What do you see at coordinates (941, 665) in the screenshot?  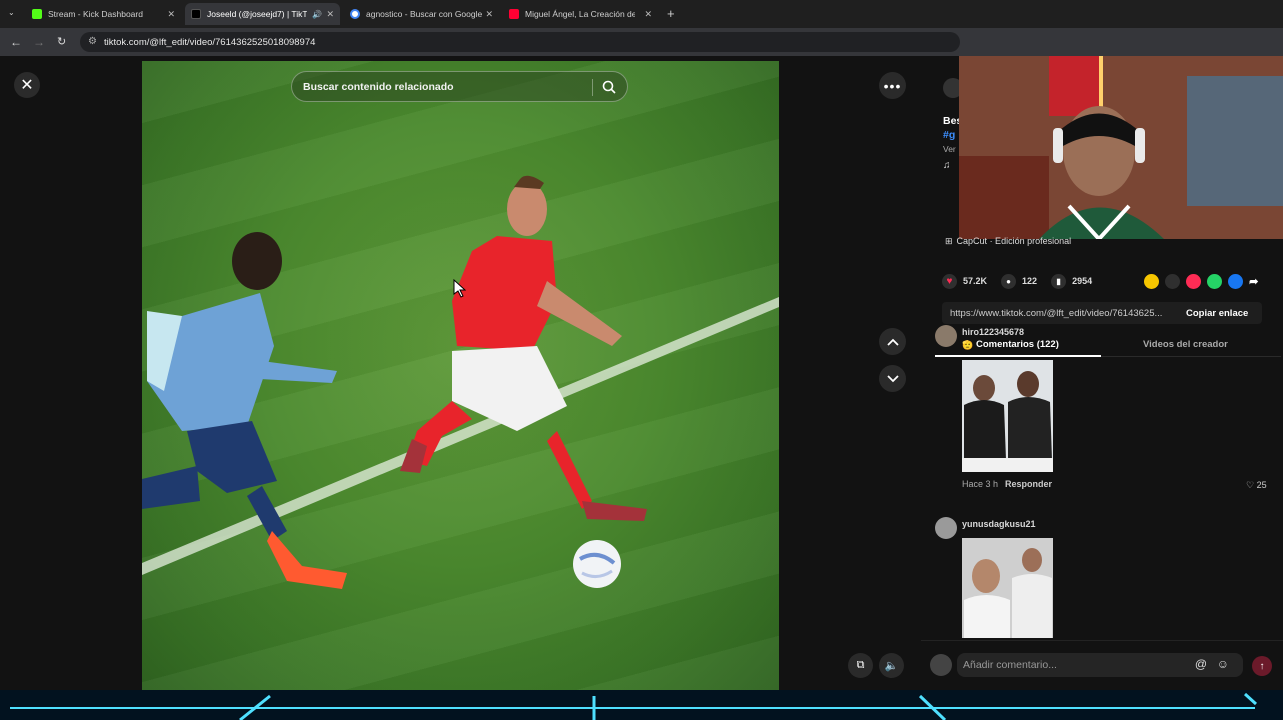 I see `my-avatar` at bounding box center [941, 665].